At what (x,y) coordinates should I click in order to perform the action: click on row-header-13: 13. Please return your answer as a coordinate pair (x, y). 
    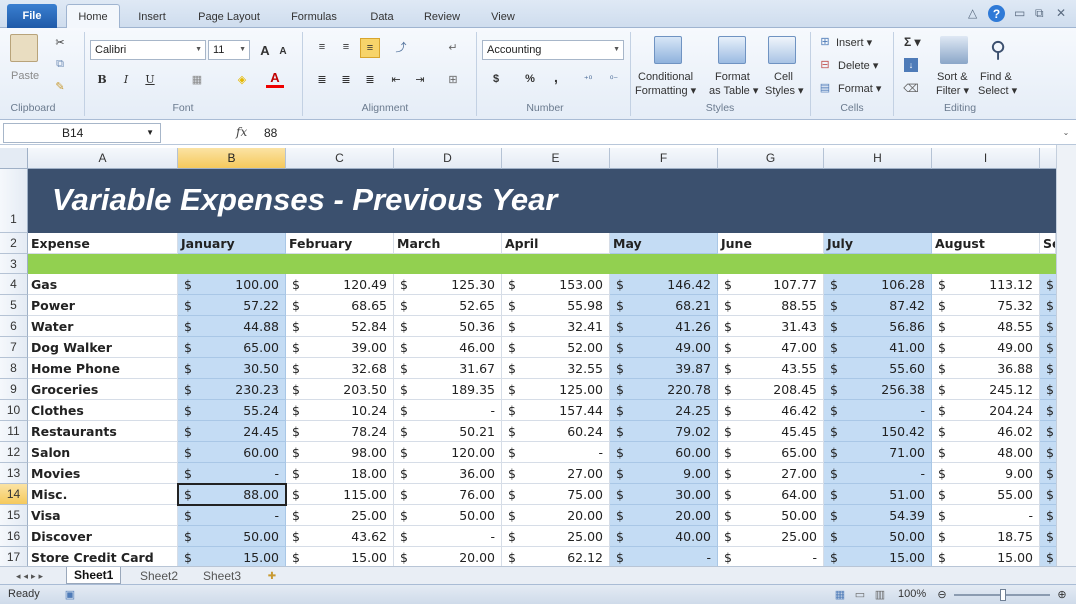
    Looking at the image, I should click on (14, 473).